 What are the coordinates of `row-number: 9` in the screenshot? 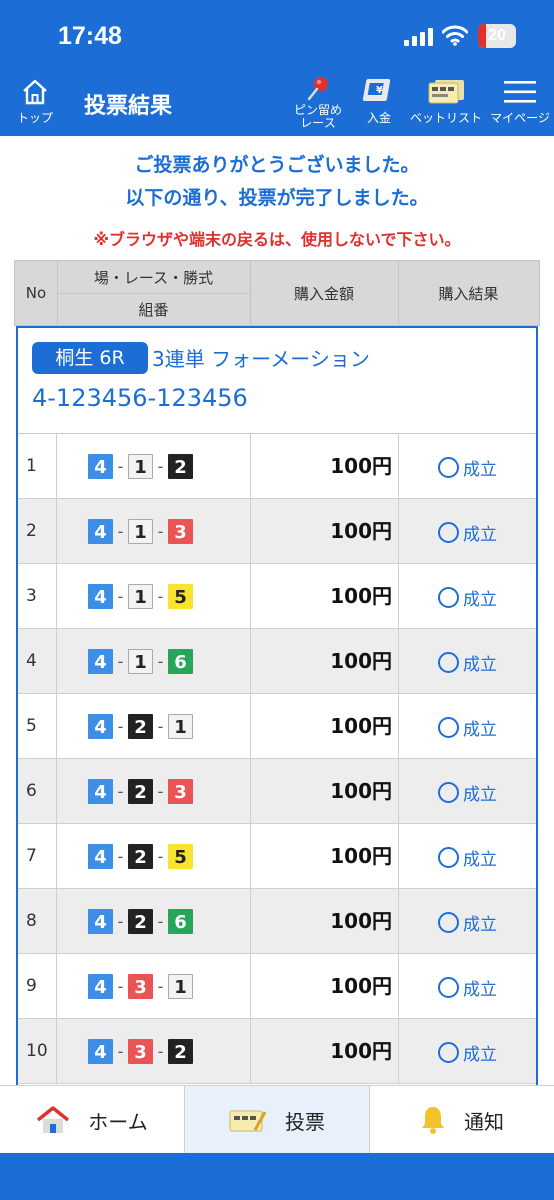 It's located at (31, 986).